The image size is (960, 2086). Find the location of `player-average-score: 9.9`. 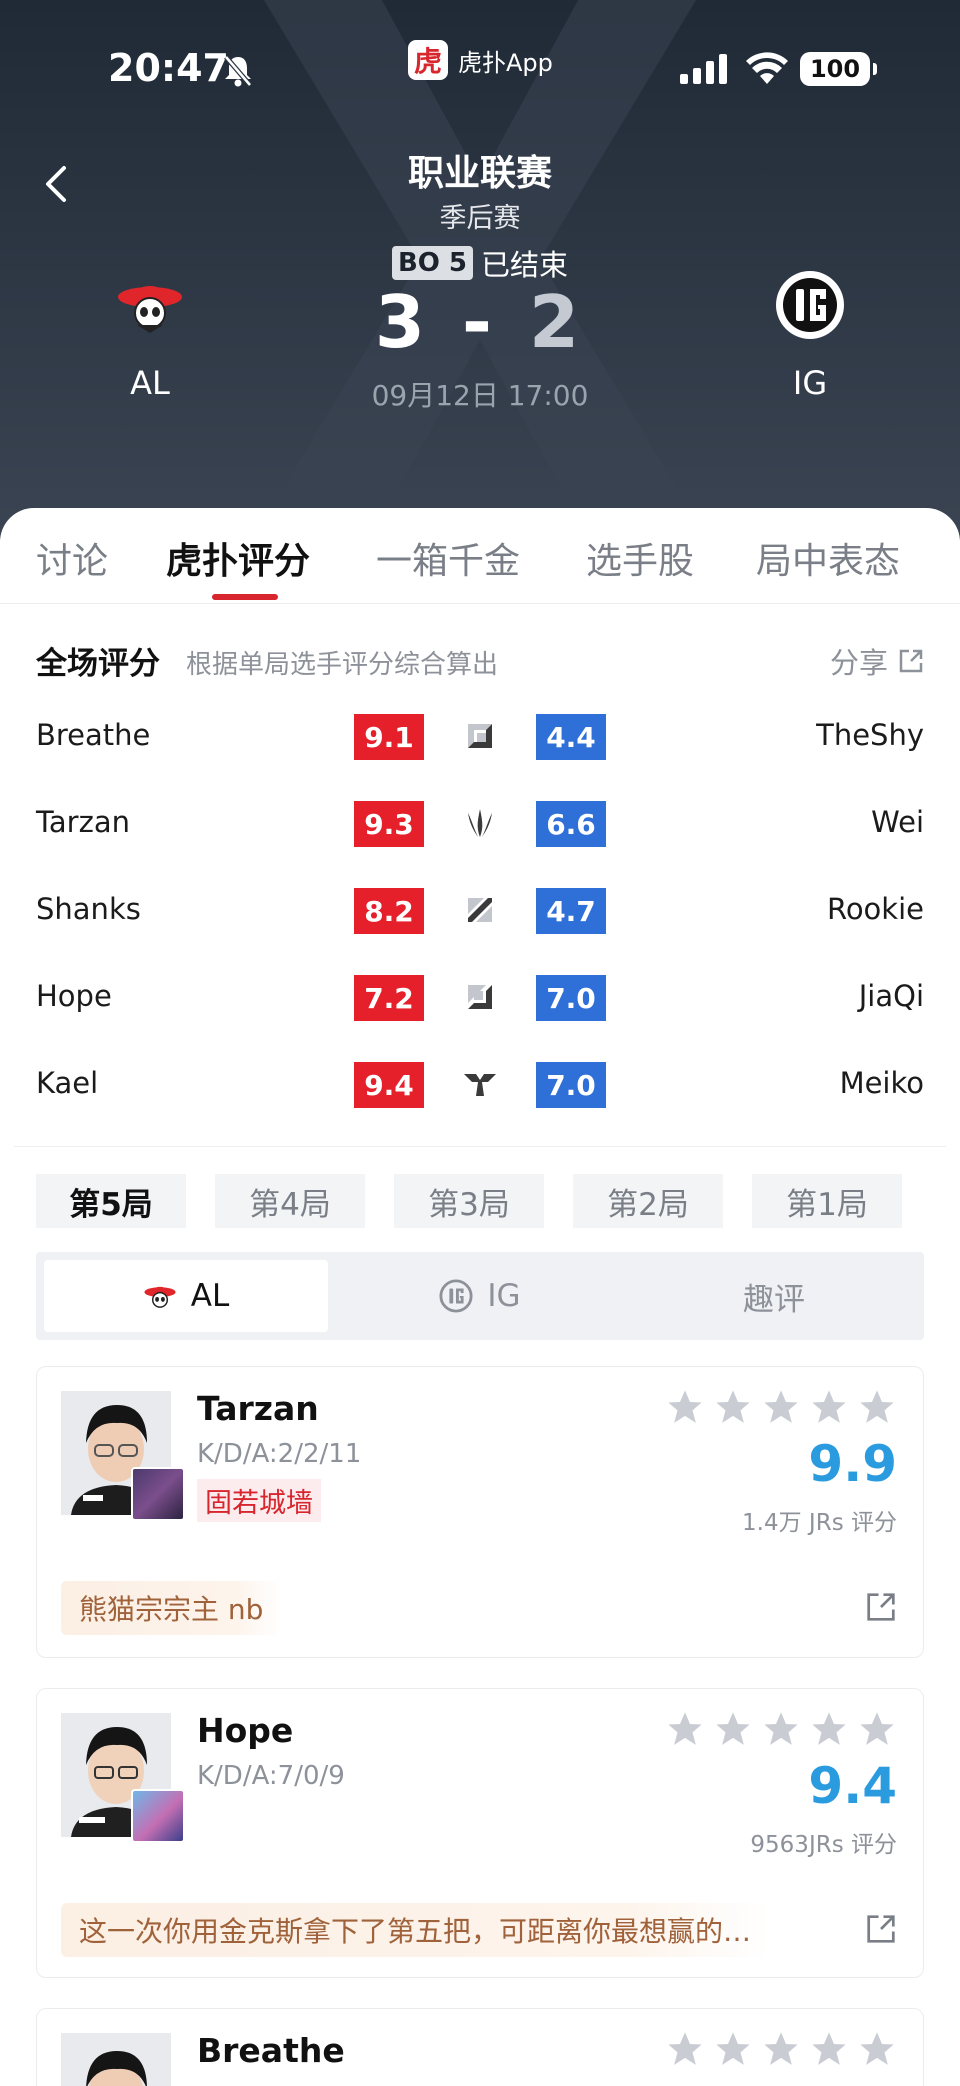

player-average-score: 9.9 is located at coordinates (852, 1464).